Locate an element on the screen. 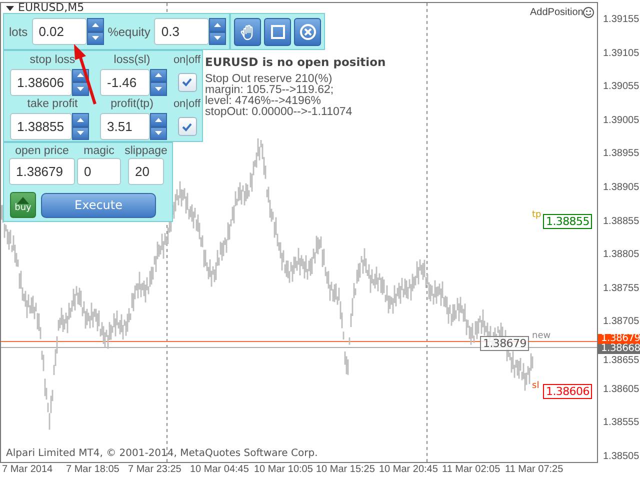 Image resolution: width=640 pixels, height=480 pixels. price-axis-label: 1.38855 is located at coordinates (621, 222).